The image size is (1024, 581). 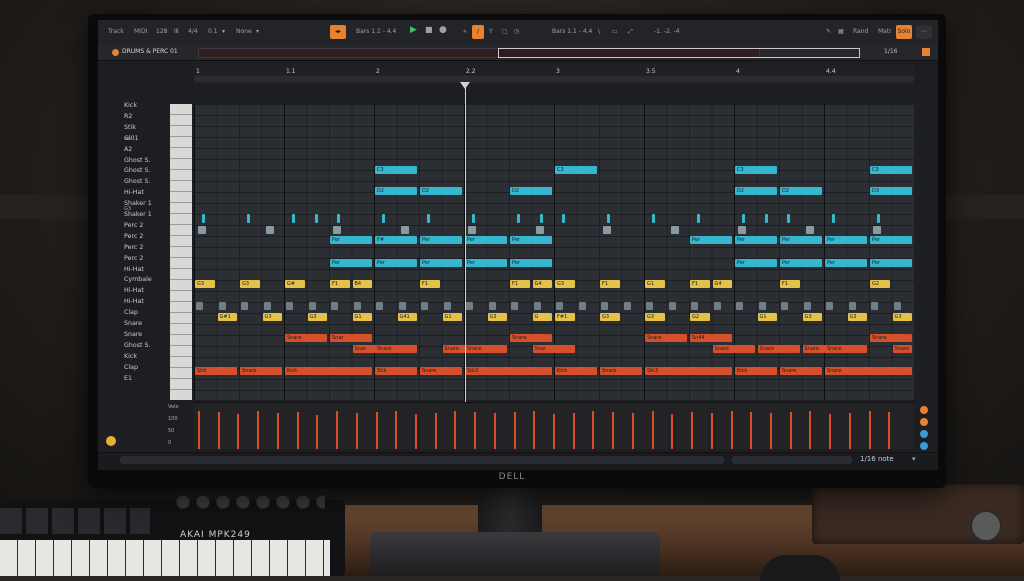 I want to click on midi-note: Stik, so click(x=396, y=371).